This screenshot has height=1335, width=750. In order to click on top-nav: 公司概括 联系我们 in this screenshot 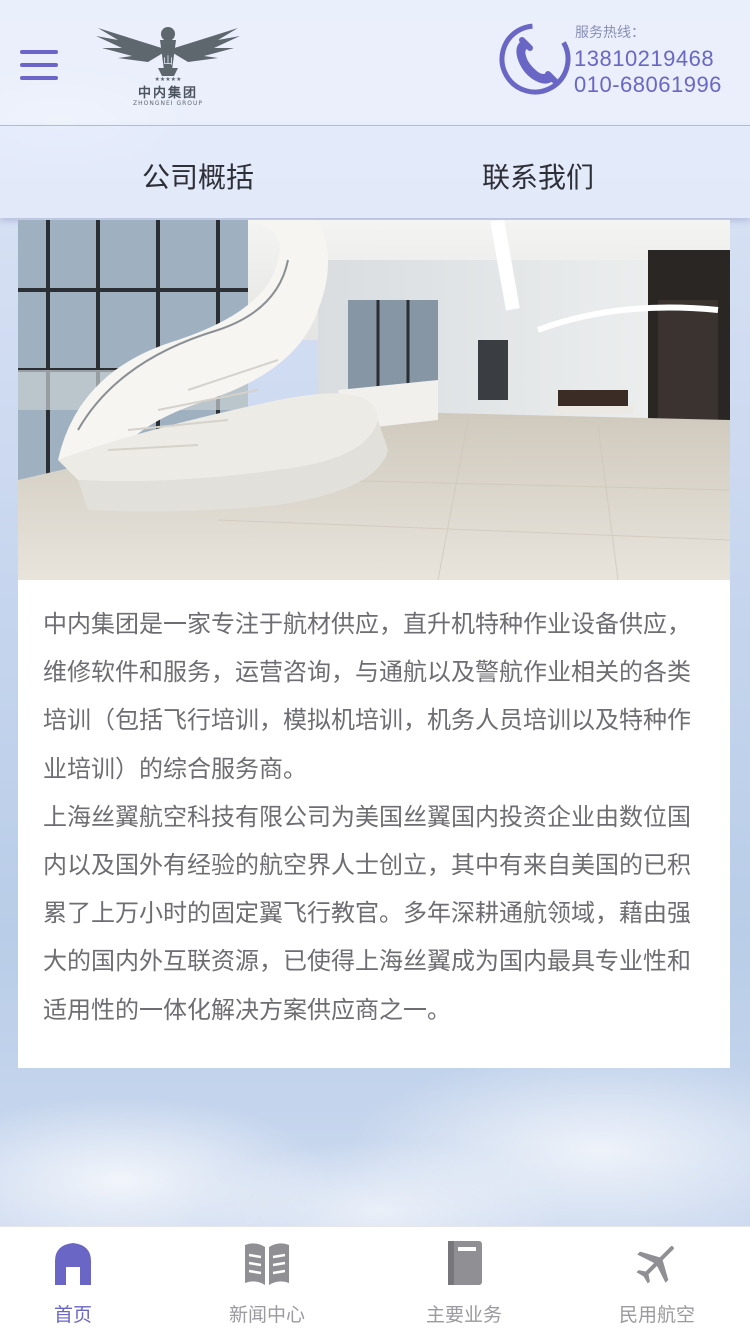, I will do `click(375, 172)`.